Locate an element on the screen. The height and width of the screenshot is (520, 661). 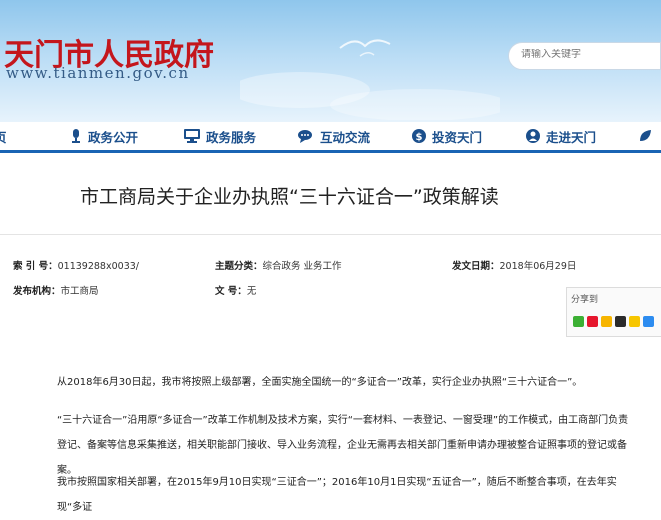
meta-value: 01139288x0033/ is located at coordinates (98, 266).